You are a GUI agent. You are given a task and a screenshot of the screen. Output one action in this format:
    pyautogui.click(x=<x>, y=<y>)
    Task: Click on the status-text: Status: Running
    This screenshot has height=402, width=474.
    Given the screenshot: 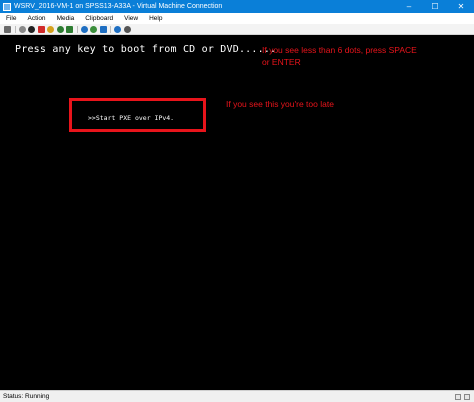 What is the action you would take?
    pyautogui.click(x=26, y=396)
    